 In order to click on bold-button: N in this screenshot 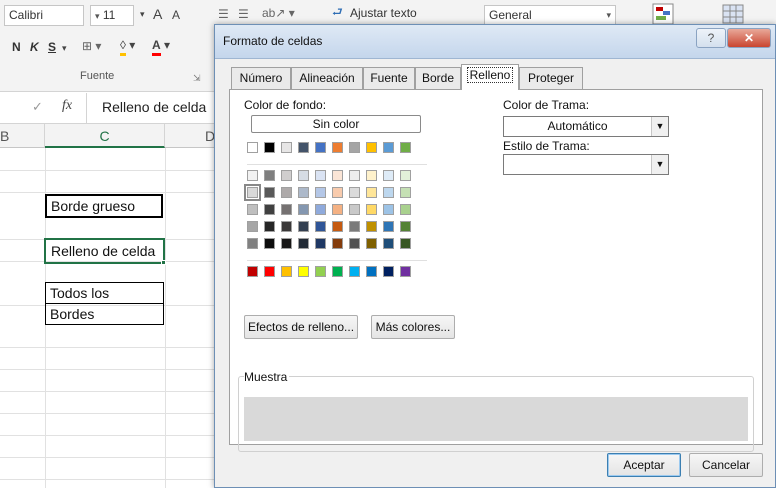, I will do `click(16, 47)`.